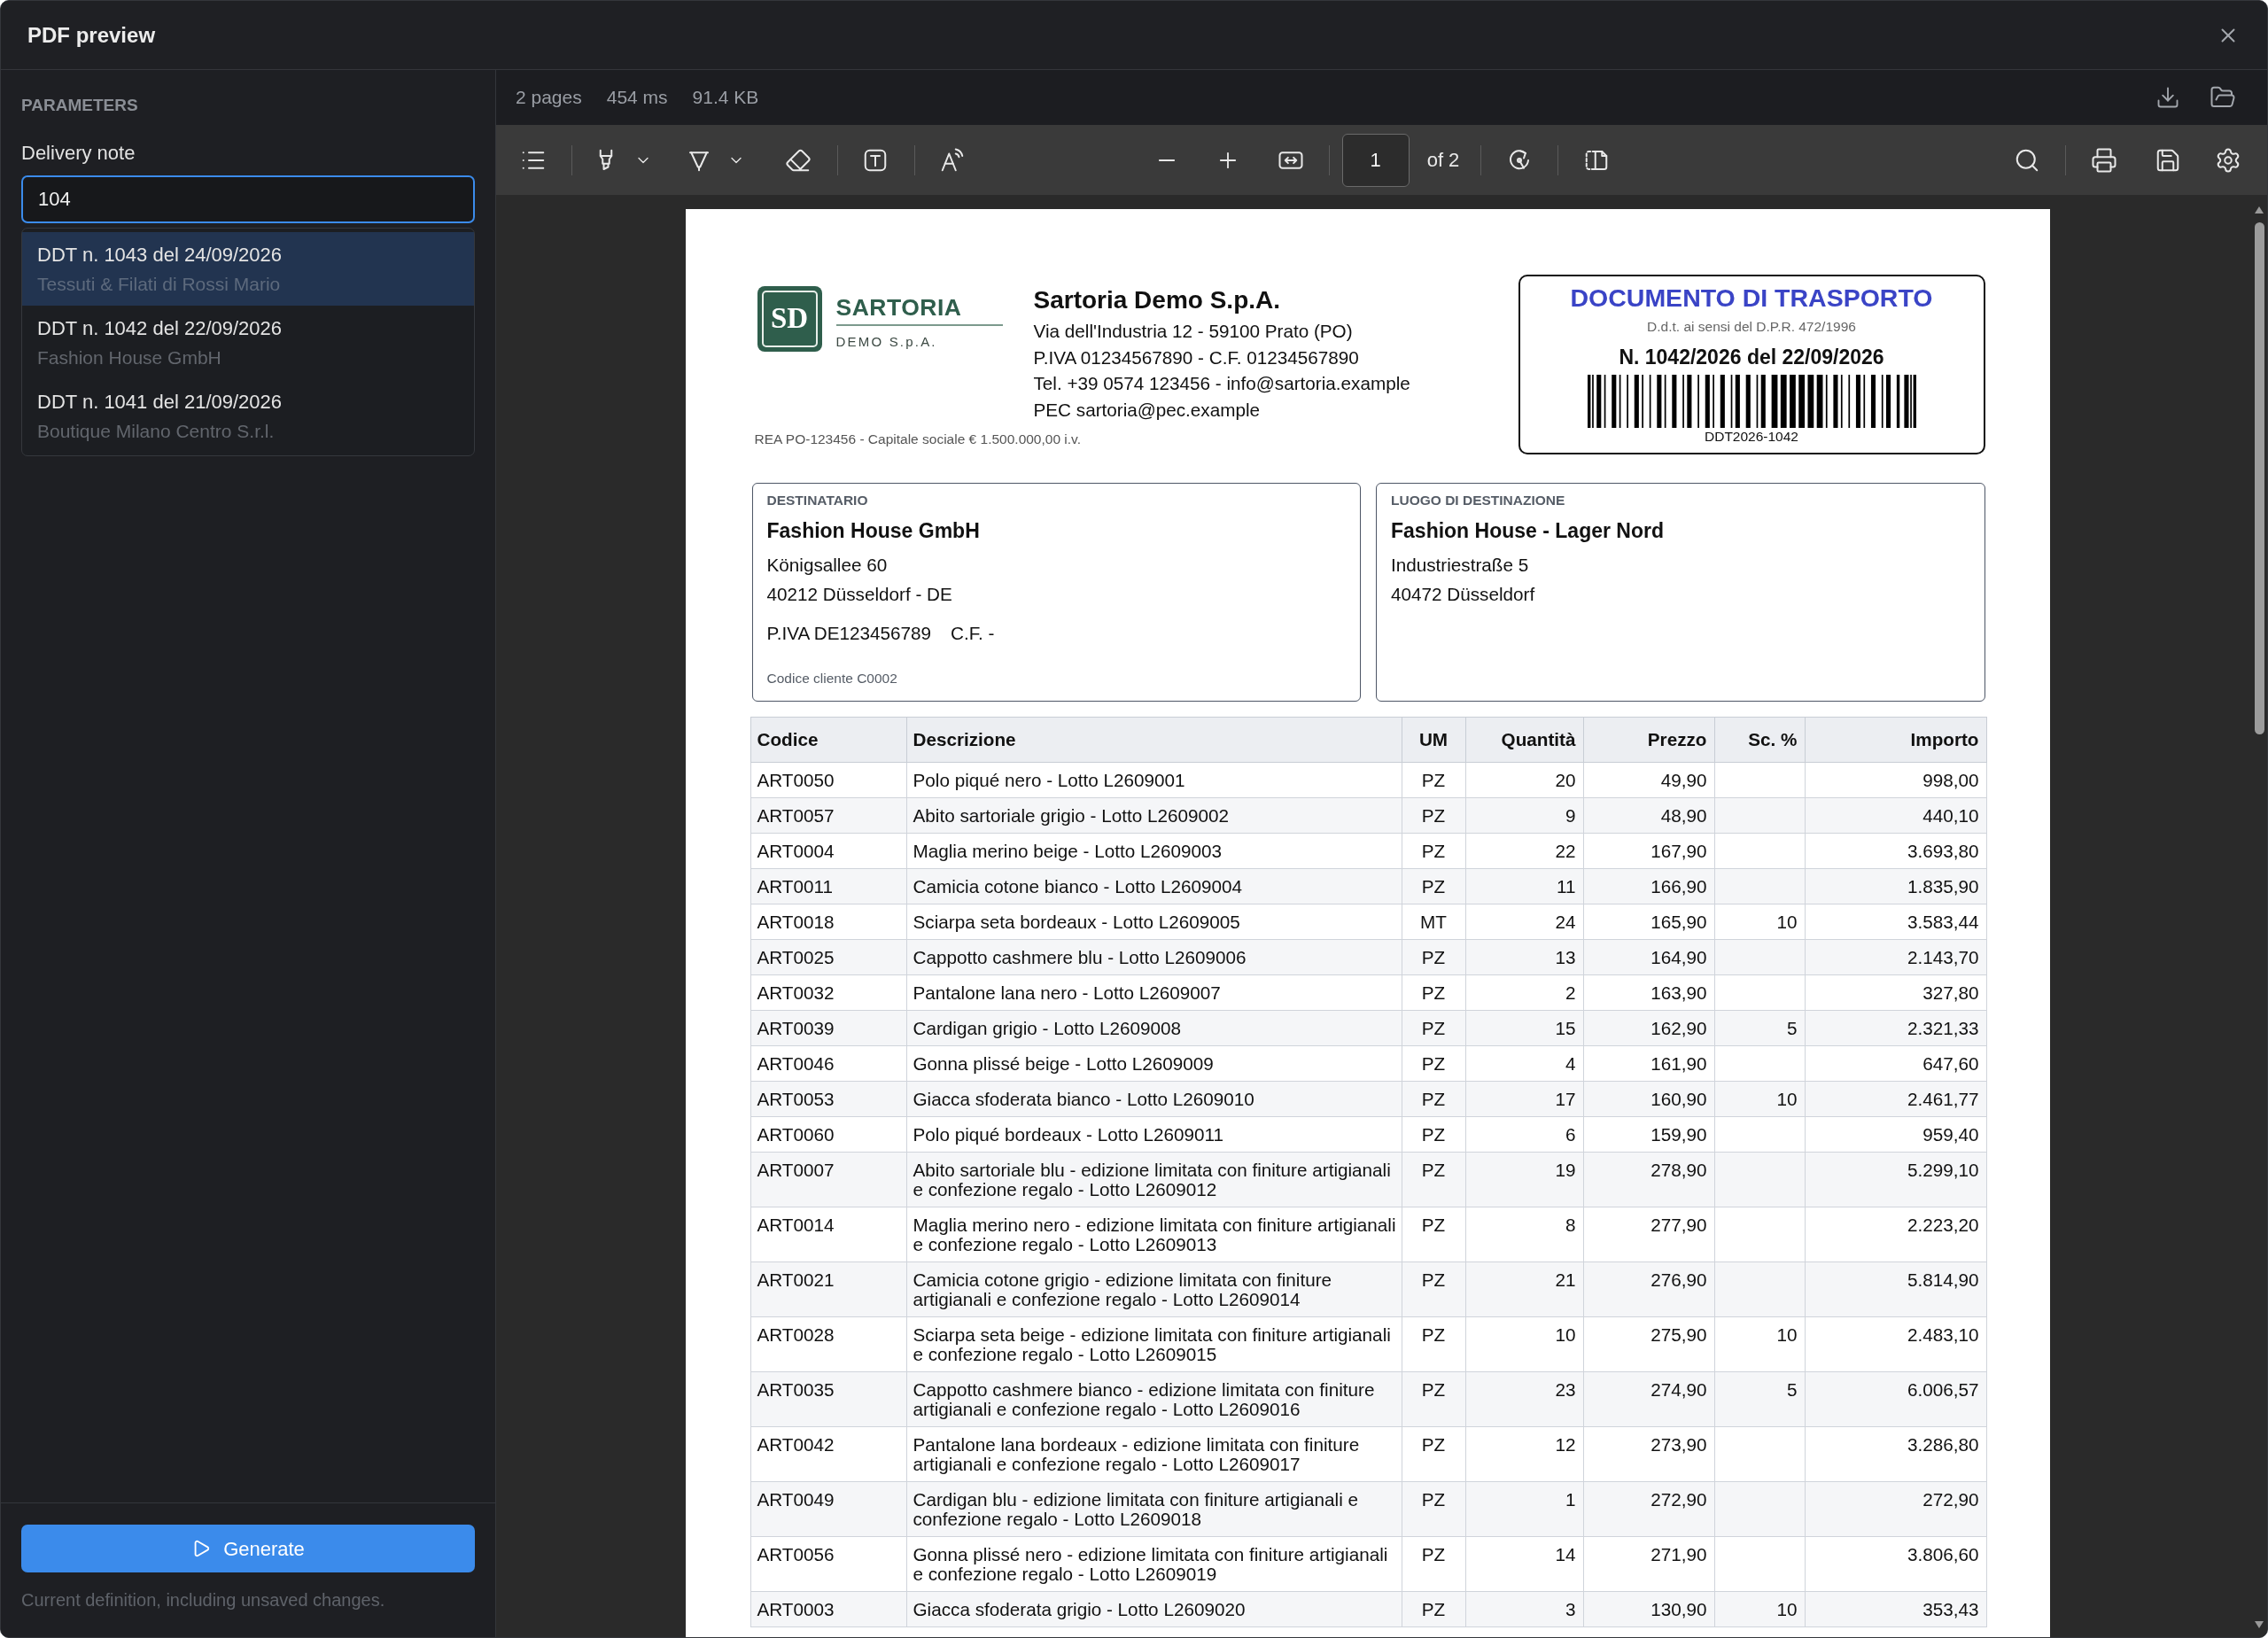  What do you see at coordinates (849, 633) in the screenshot?
I see `tax-id: P.IVA DE123456789` at bounding box center [849, 633].